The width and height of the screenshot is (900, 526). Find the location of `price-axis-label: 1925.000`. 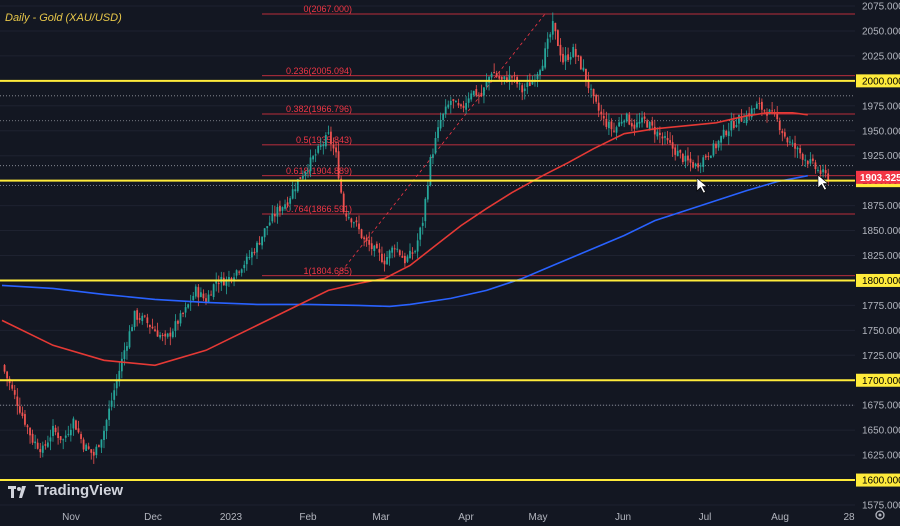

price-axis-label: 1925.000 is located at coordinates (881, 156).